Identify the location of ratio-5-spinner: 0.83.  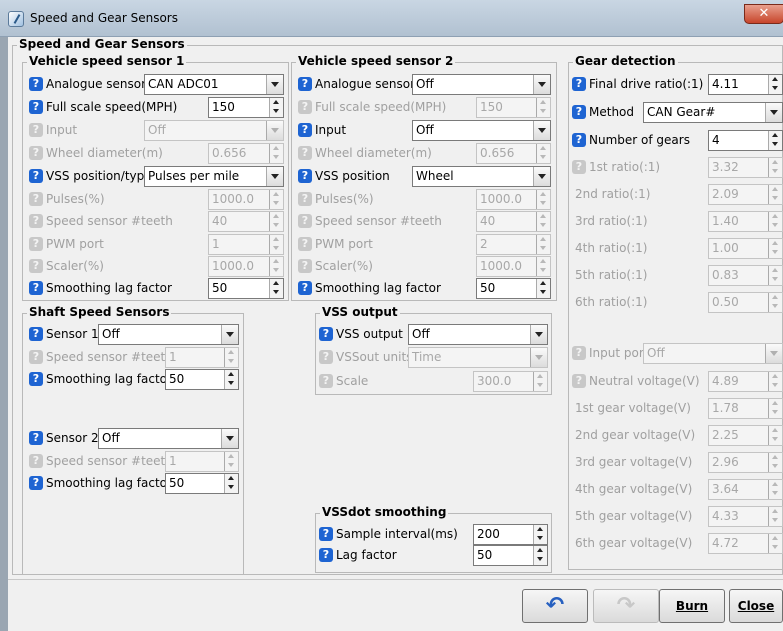
(745, 275).